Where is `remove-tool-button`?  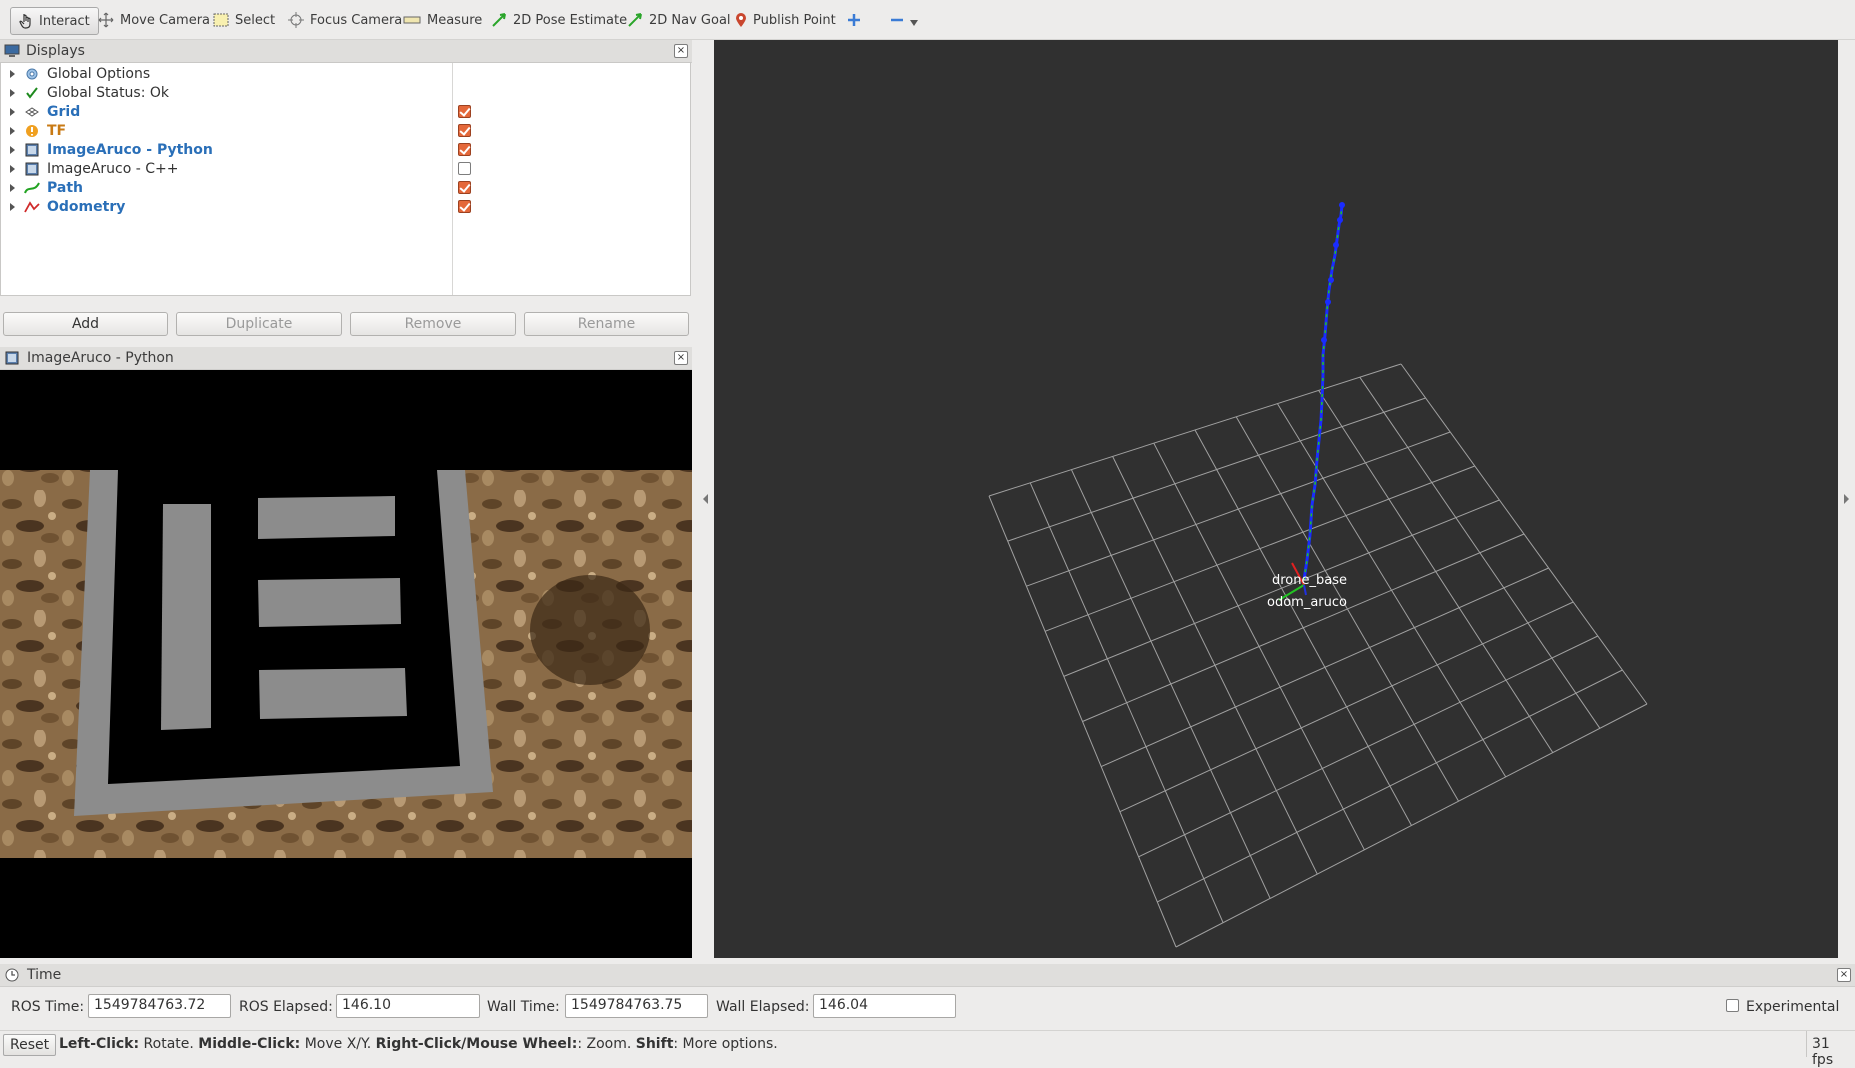
remove-tool-button is located at coordinates (904, 20).